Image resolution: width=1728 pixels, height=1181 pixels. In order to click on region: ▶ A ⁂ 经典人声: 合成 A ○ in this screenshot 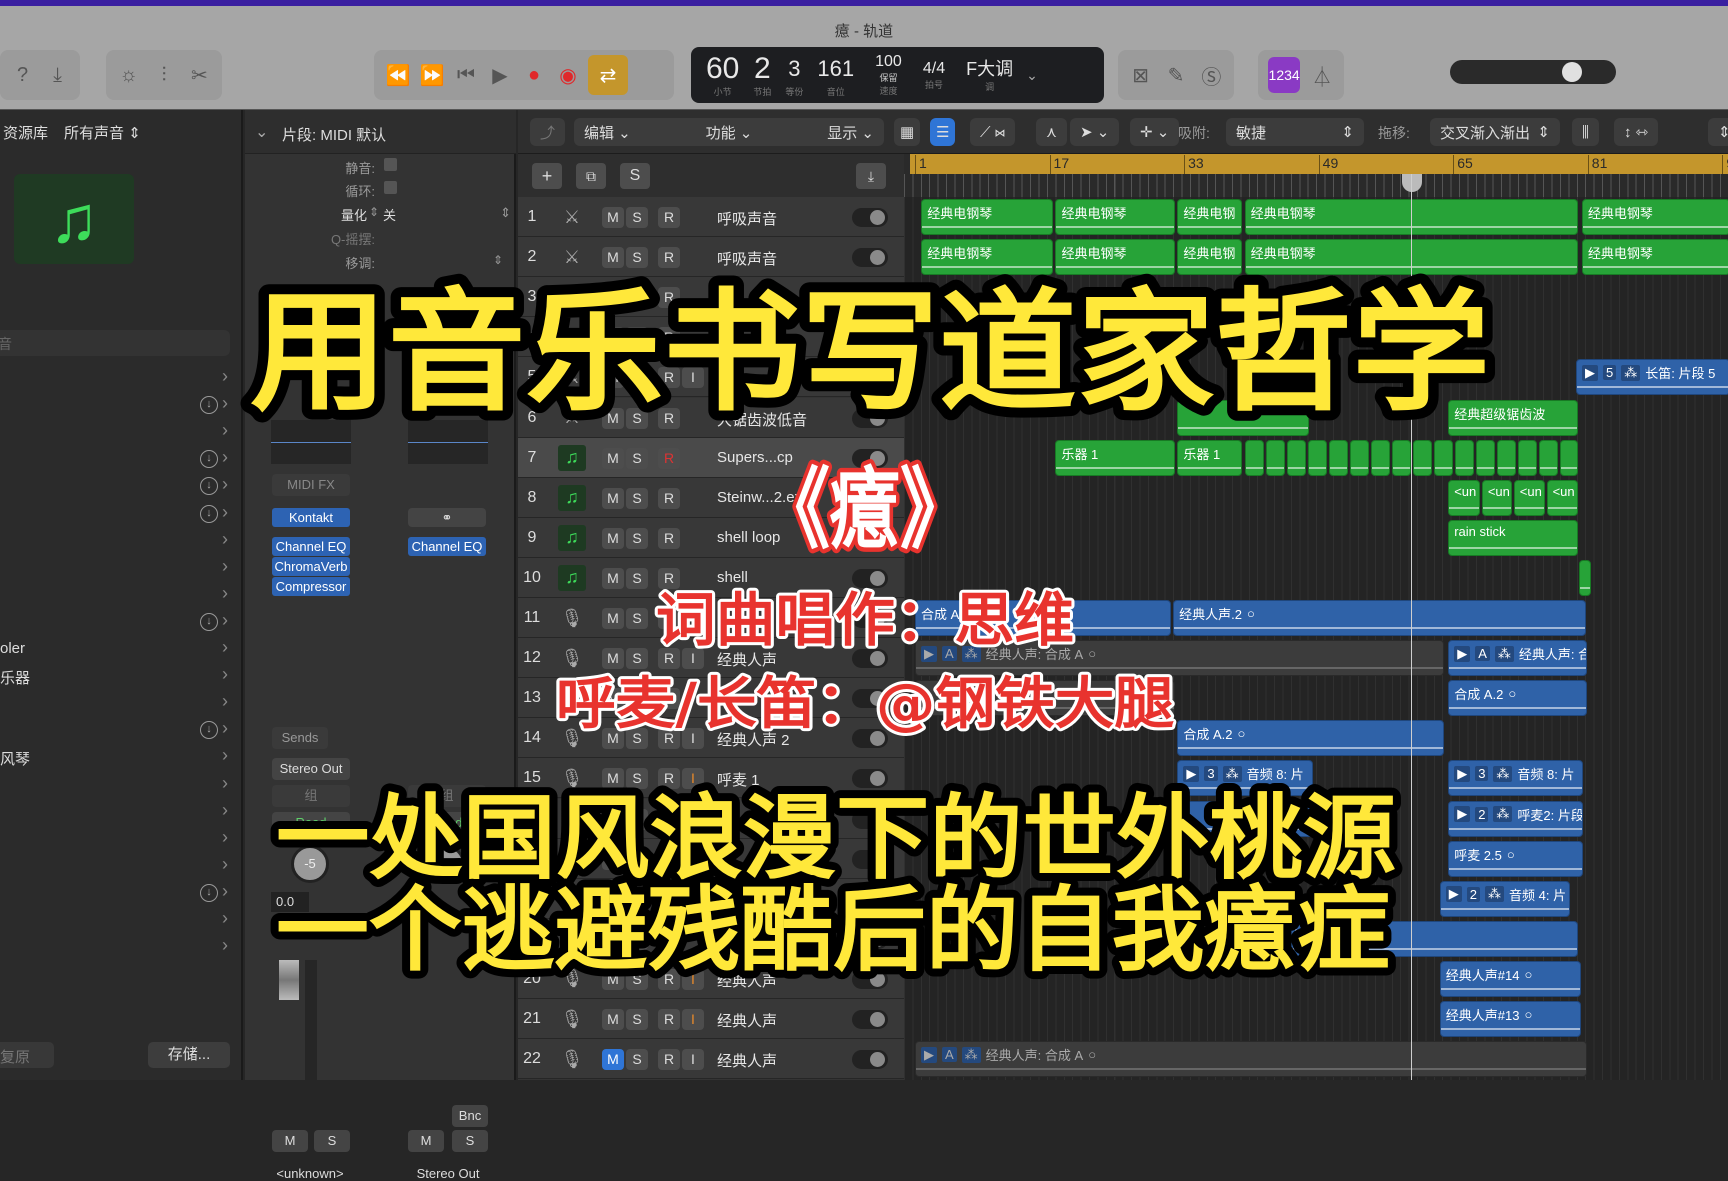, I will do `click(1251, 1059)`.